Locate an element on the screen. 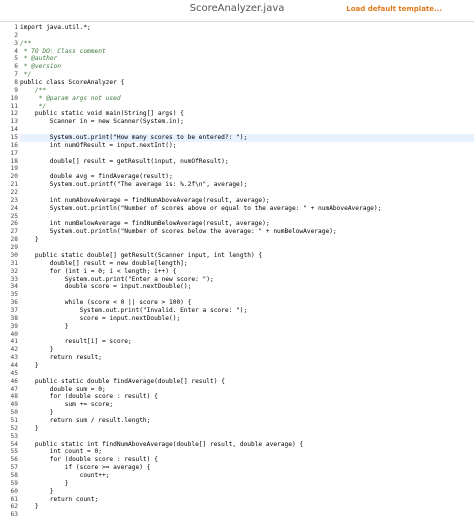 This screenshot has height=519, width=474. code-line: result[i] = score; is located at coordinates (247, 342).